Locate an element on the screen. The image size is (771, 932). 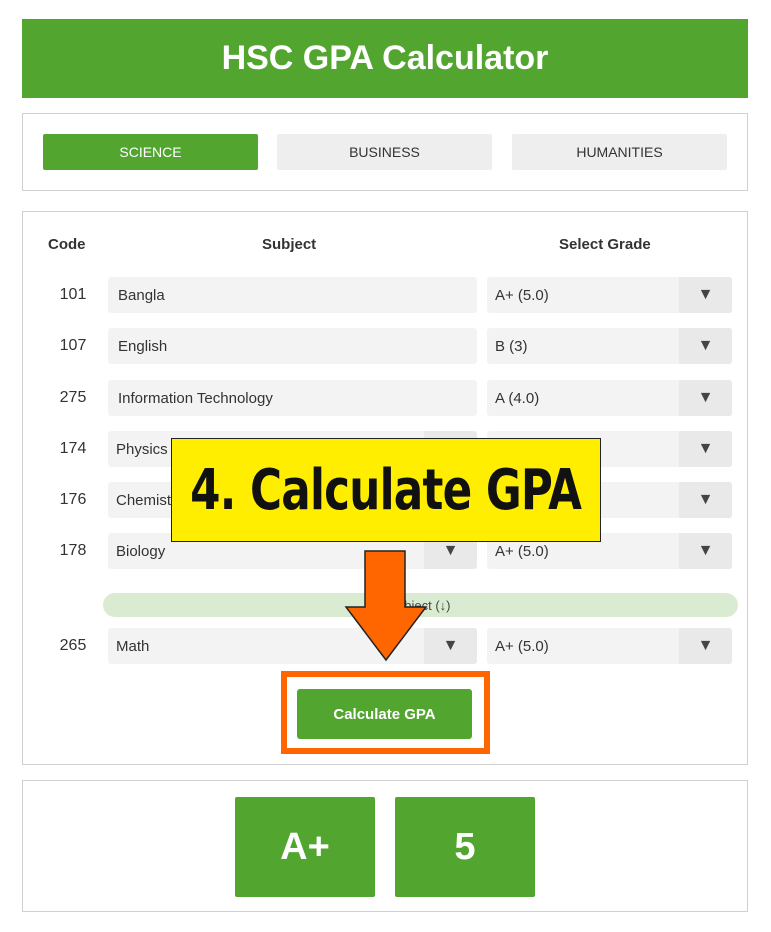
down-arrow-icon is located at coordinates (386, 606).